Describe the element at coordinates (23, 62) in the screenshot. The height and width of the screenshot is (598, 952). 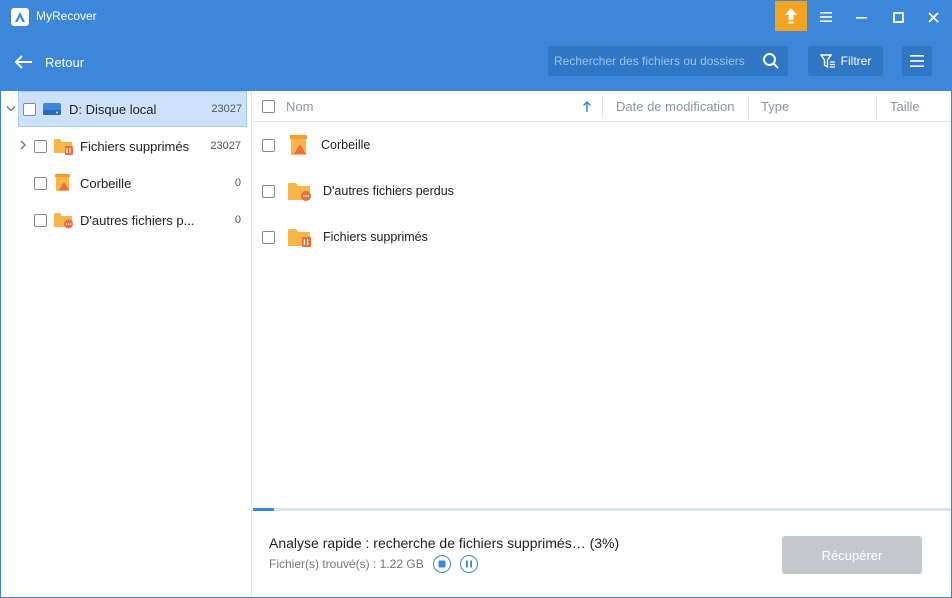
I see `arrow-left-icon` at that location.